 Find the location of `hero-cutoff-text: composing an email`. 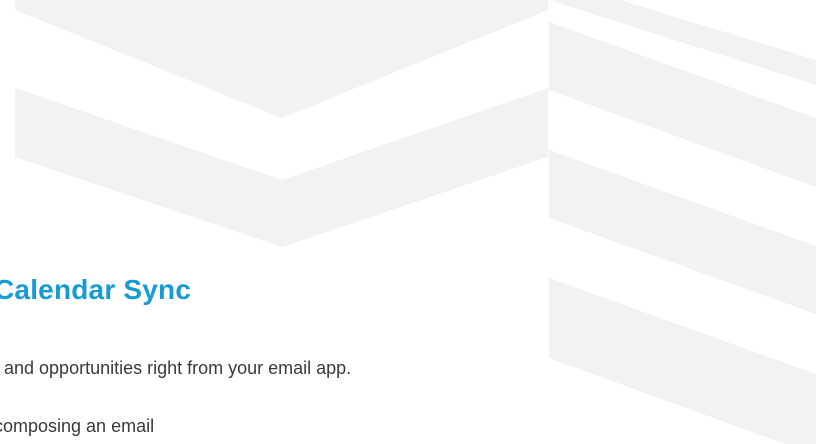

hero-cutoff-text: composing an email is located at coordinates (77, 426).